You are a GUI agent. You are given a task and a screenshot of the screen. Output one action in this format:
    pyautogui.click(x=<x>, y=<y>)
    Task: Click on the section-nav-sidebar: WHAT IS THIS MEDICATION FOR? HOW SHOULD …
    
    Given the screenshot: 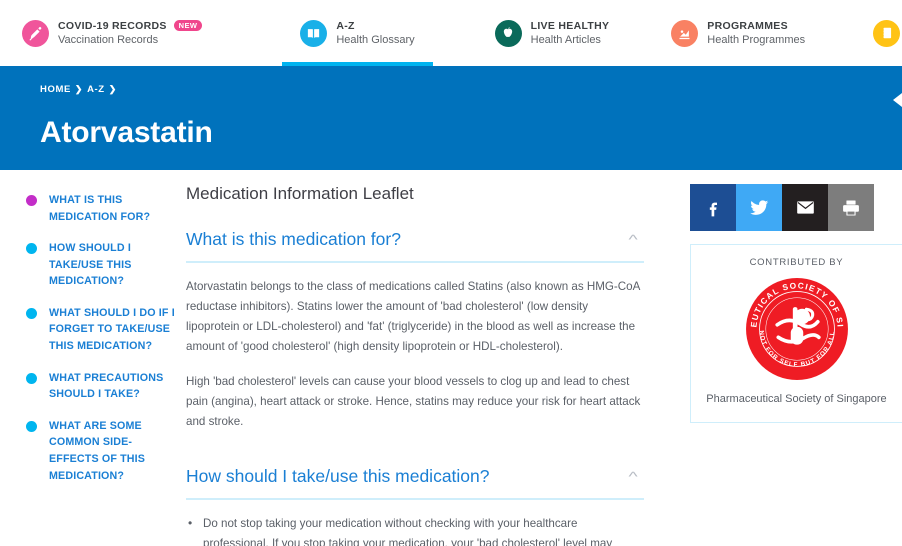 What is the action you would take?
    pyautogui.click(x=89, y=365)
    